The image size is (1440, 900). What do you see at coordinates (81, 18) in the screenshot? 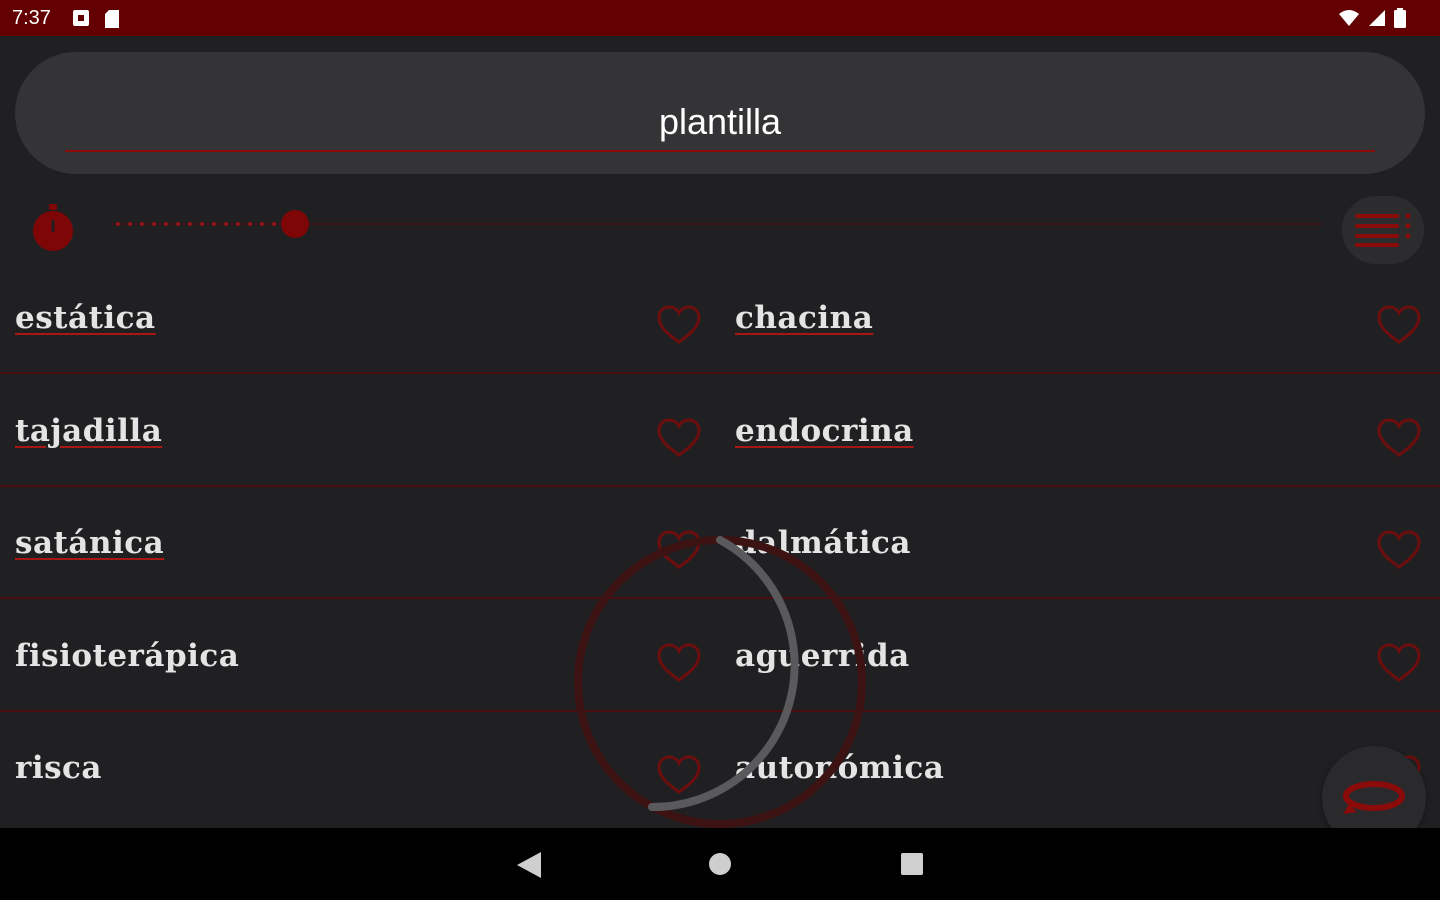
I see `notification-square-icon` at bounding box center [81, 18].